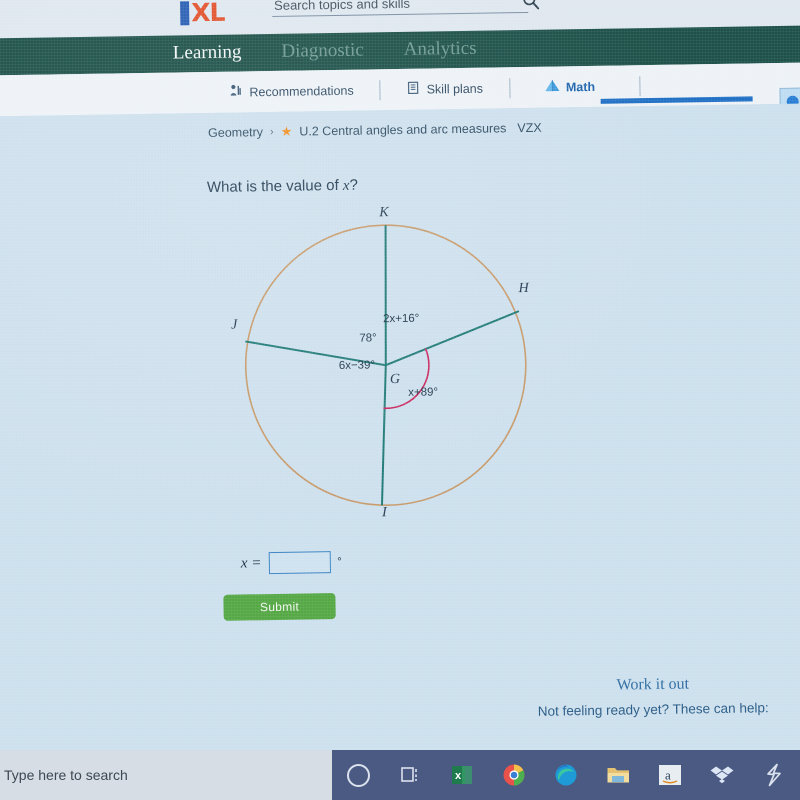 This screenshot has width=800, height=800. Describe the element at coordinates (383, 435) in the screenshot. I see `radius-gi` at that location.